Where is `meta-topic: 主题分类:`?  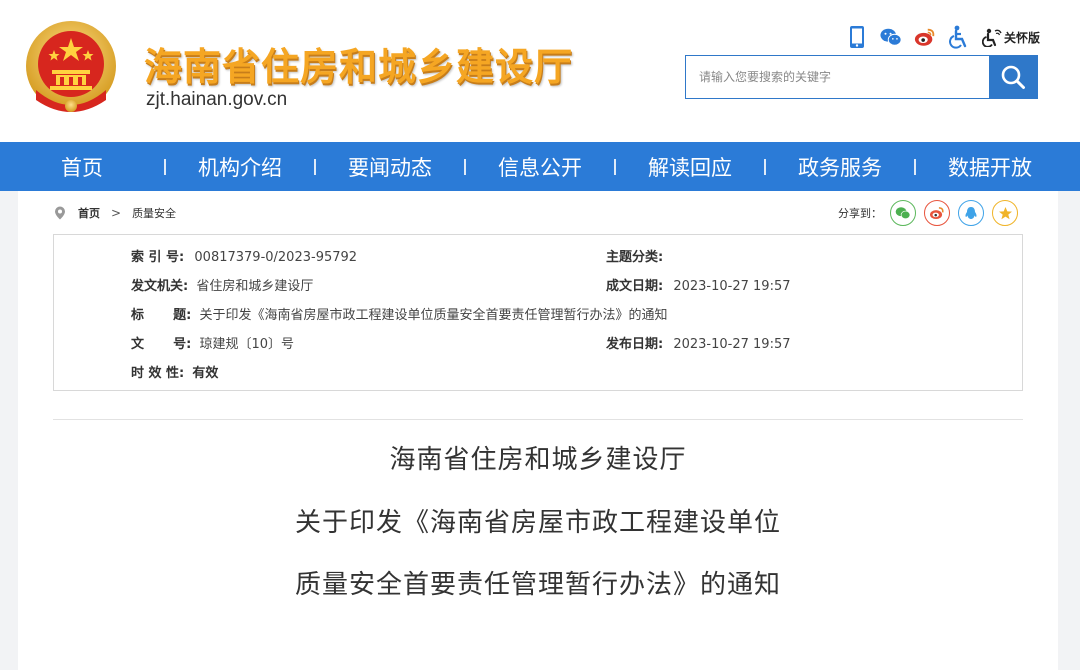
meta-topic: 主题分类: is located at coordinates (635, 257).